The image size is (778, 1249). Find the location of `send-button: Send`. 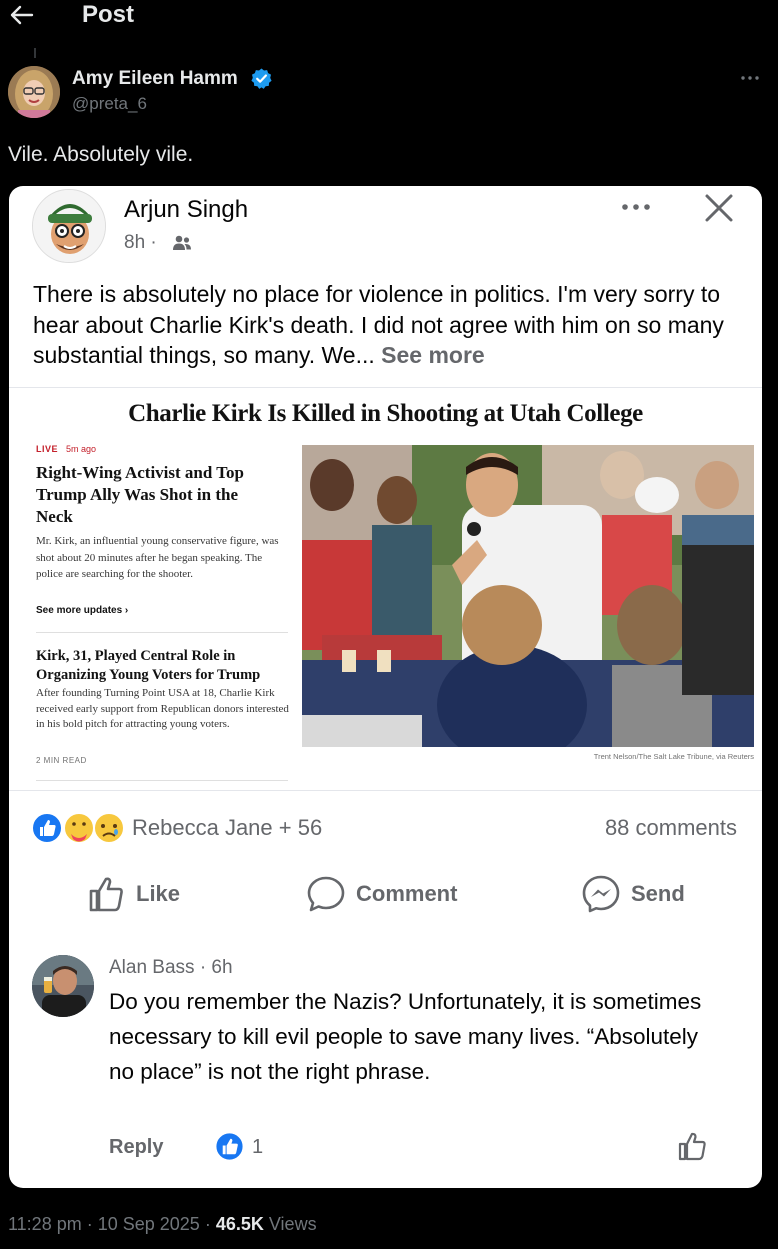

send-button: Send is located at coordinates (633, 894).